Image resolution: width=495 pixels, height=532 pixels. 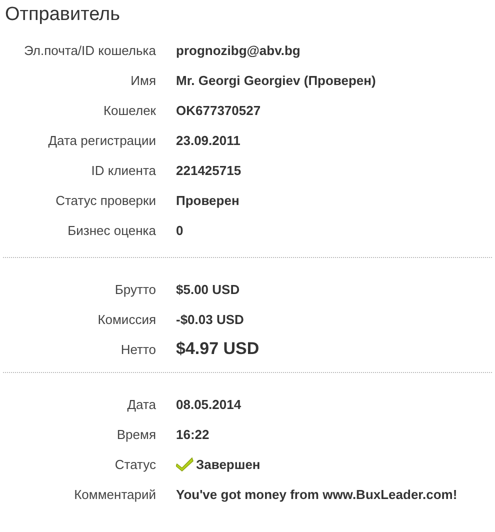 What do you see at coordinates (209, 170) in the screenshot?
I see `field-value: 221425715` at bounding box center [209, 170].